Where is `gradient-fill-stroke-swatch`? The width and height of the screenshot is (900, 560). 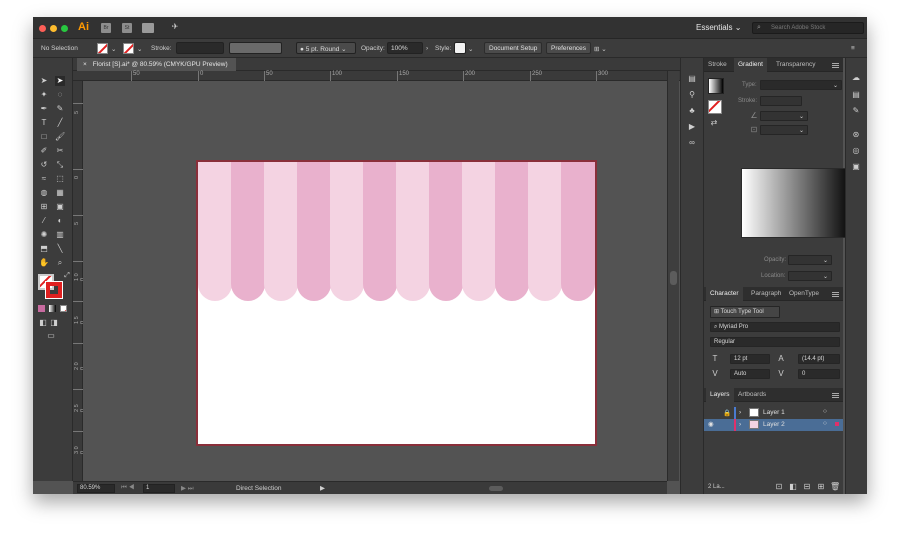 gradient-fill-stroke-swatch is located at coordinates (715, 107).